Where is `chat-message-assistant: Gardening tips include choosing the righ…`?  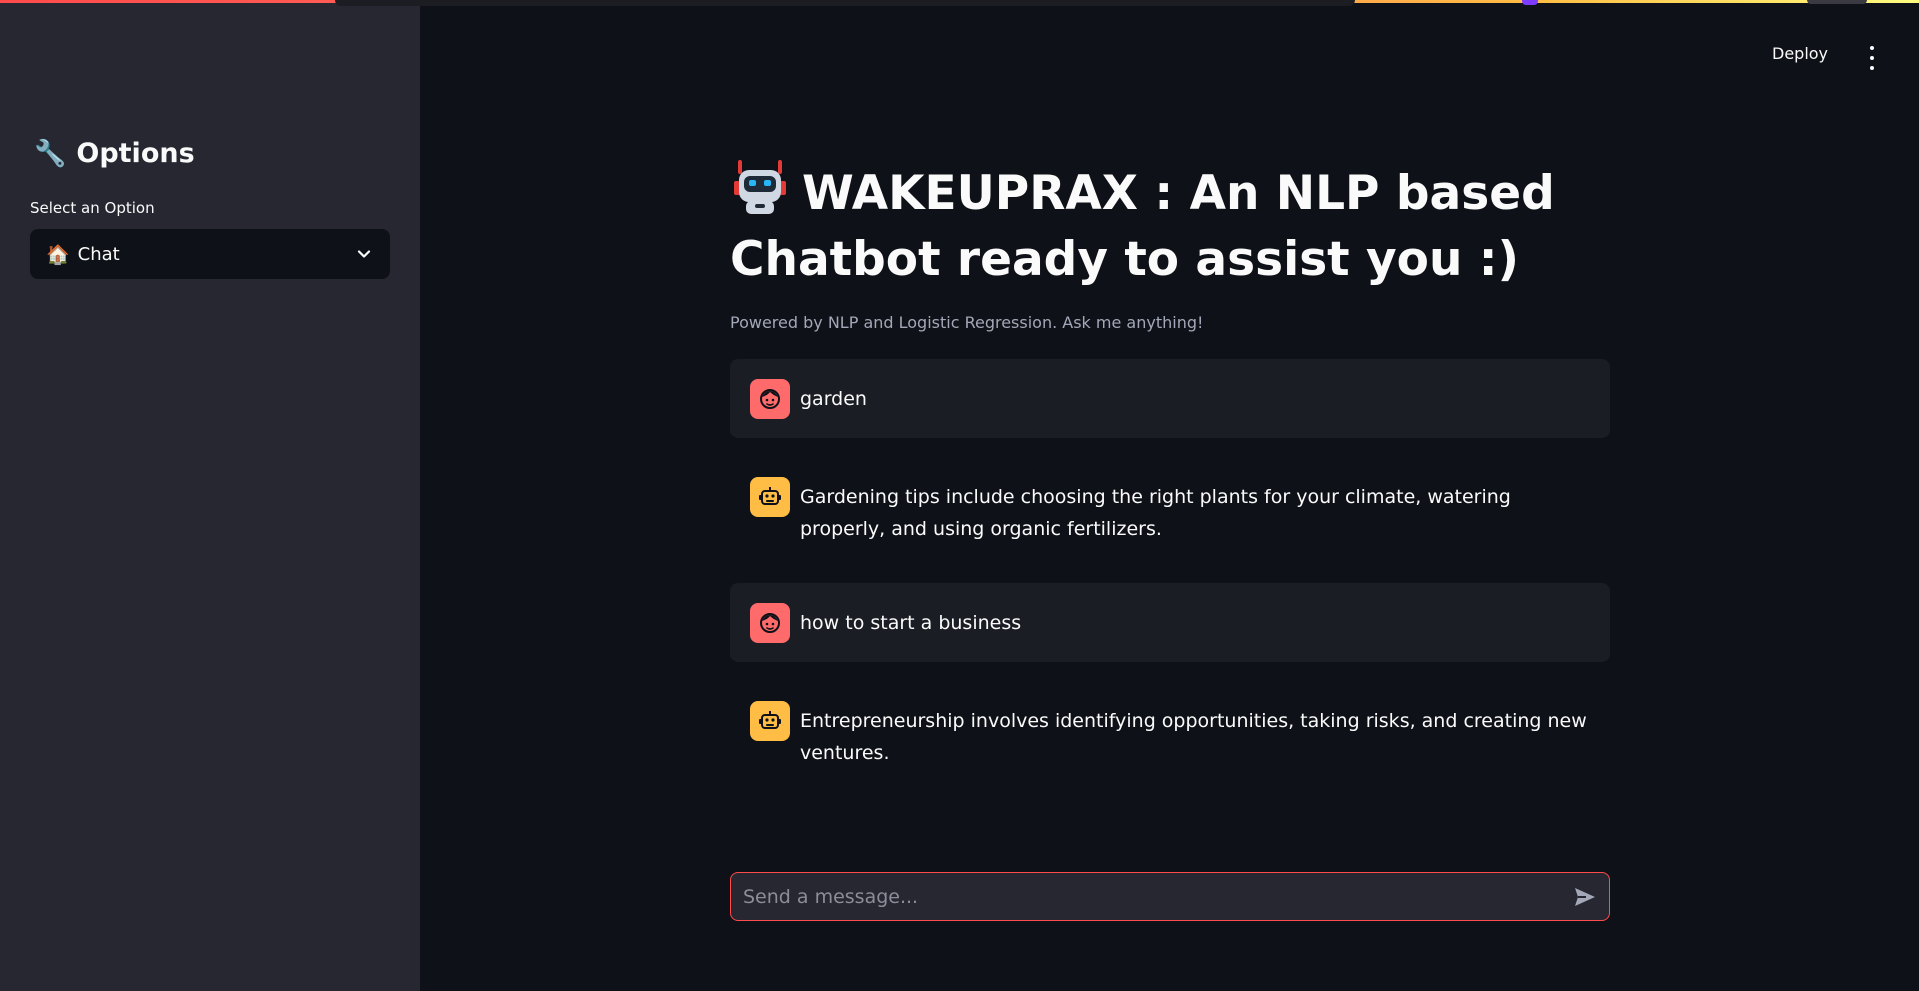
chat-message-assistant: Gardening tips include choosing the righ… is located at coordinates (1170, 511).